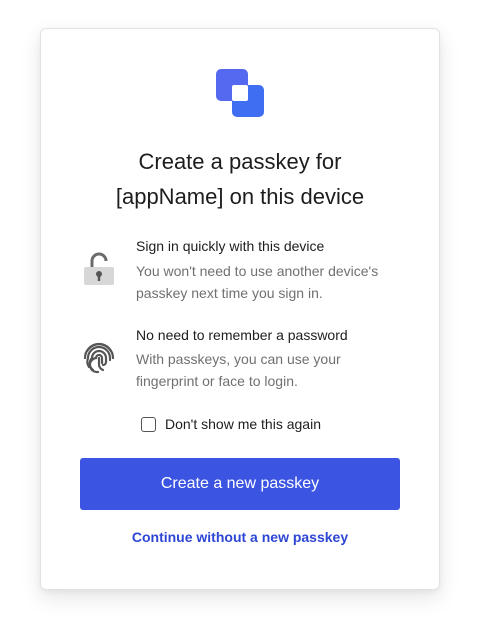 Image resolution: width=480 pixels, height=642 pixels. What do you see at coordinates (243, 424) in the screenshot?
I see `dont-show-again-label: Don't show me this again` at bounding box center [243, 424].